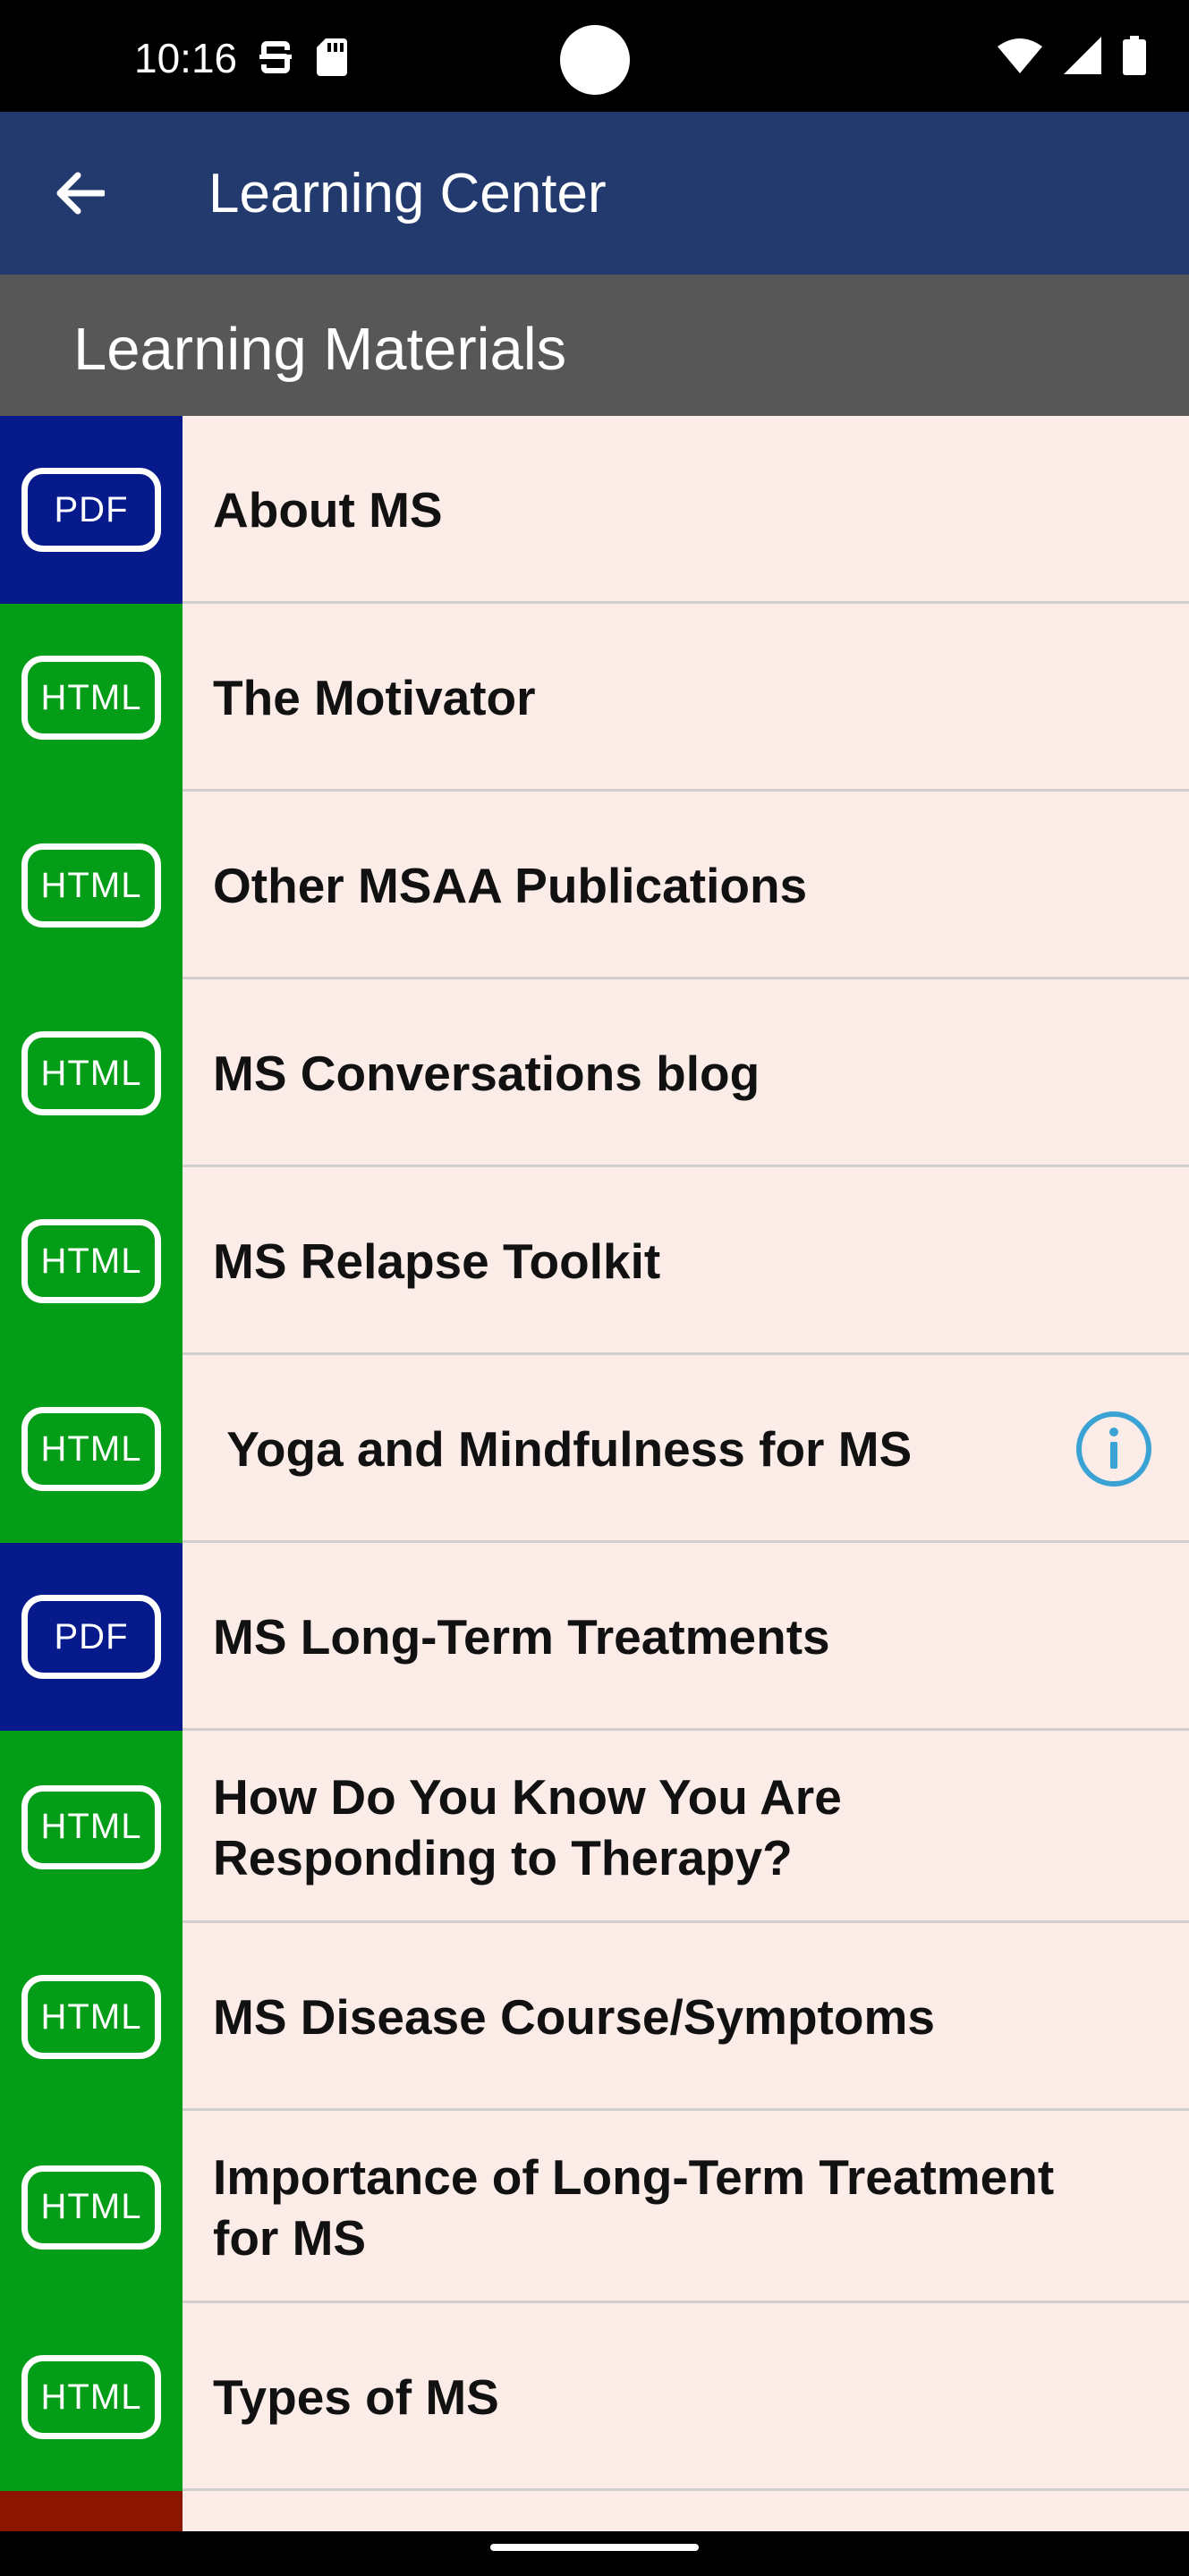  I want to click on list-item: PDF MS Long-Term Treatments, so click(594, 1637).